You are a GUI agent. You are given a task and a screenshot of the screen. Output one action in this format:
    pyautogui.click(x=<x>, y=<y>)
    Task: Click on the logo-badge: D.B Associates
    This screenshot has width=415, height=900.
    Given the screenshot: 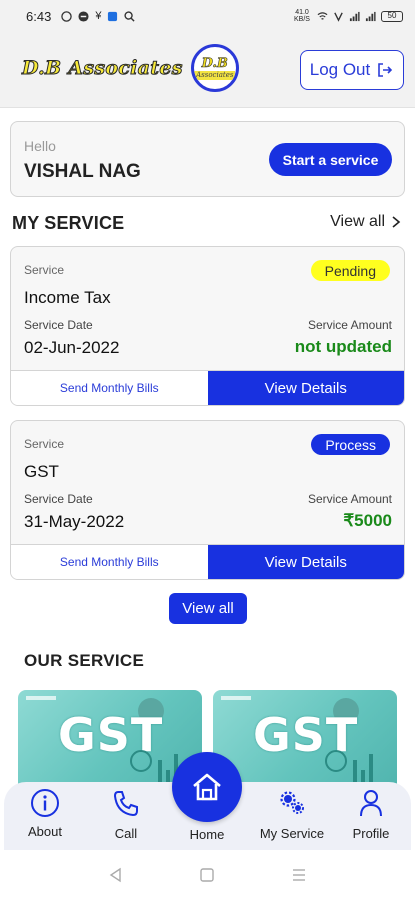 What is the action you would take?
    pyautogui.click(x=214, y=68)
    